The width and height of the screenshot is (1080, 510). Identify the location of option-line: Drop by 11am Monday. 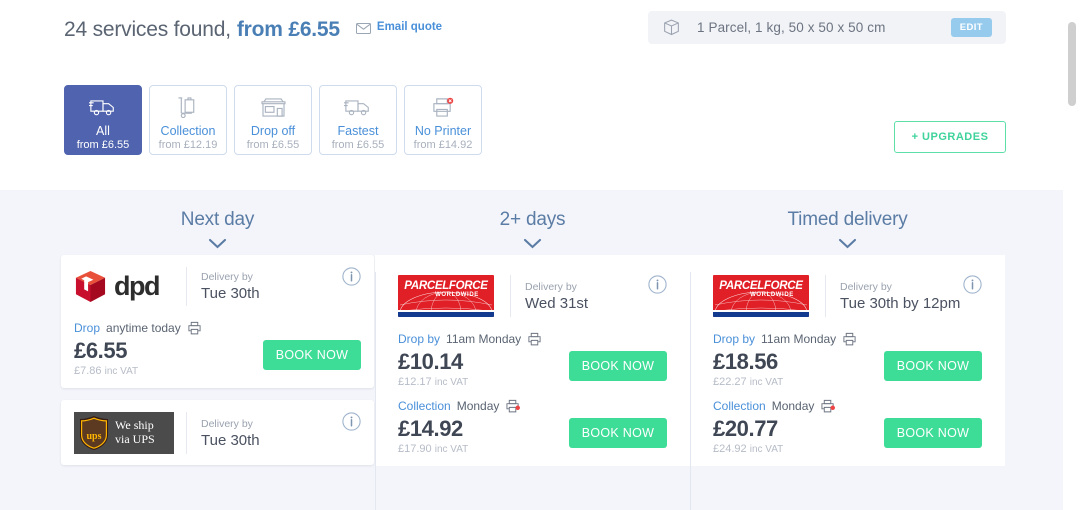
(847, 339).